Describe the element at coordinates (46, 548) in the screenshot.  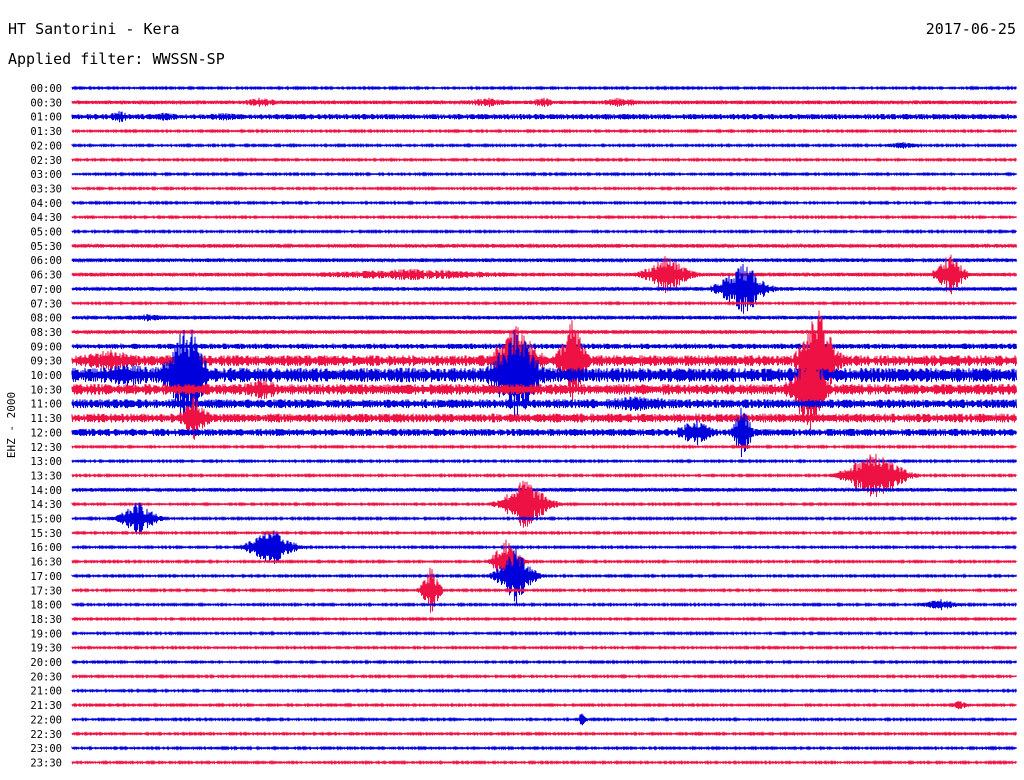
I see `time-label: 16:00` at that location.